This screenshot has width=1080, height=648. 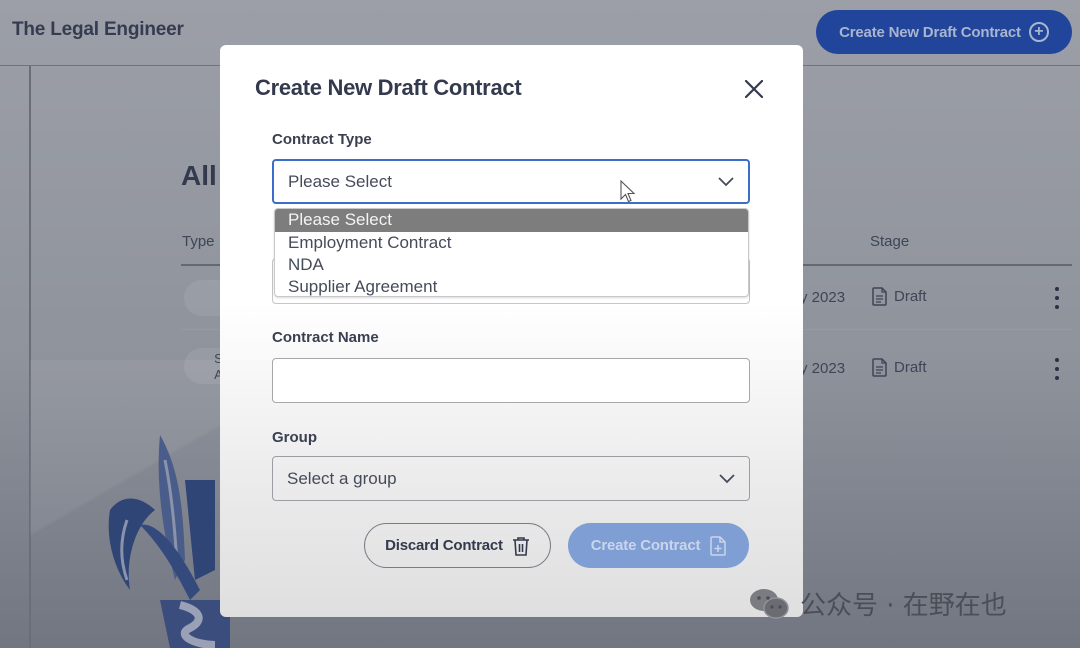 What do you see at coordinates (325, 337) in the screenshot?
I see `contract-name-label: Contract Name` at bounding box center [325, 337].